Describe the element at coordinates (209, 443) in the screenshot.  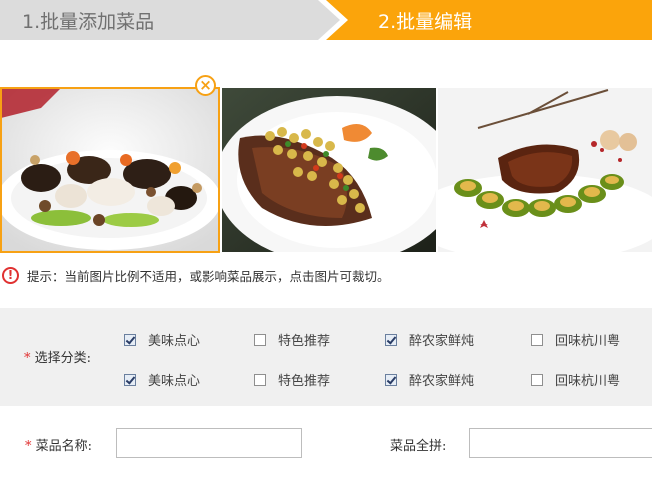
I see `dish-name-input` at that location.